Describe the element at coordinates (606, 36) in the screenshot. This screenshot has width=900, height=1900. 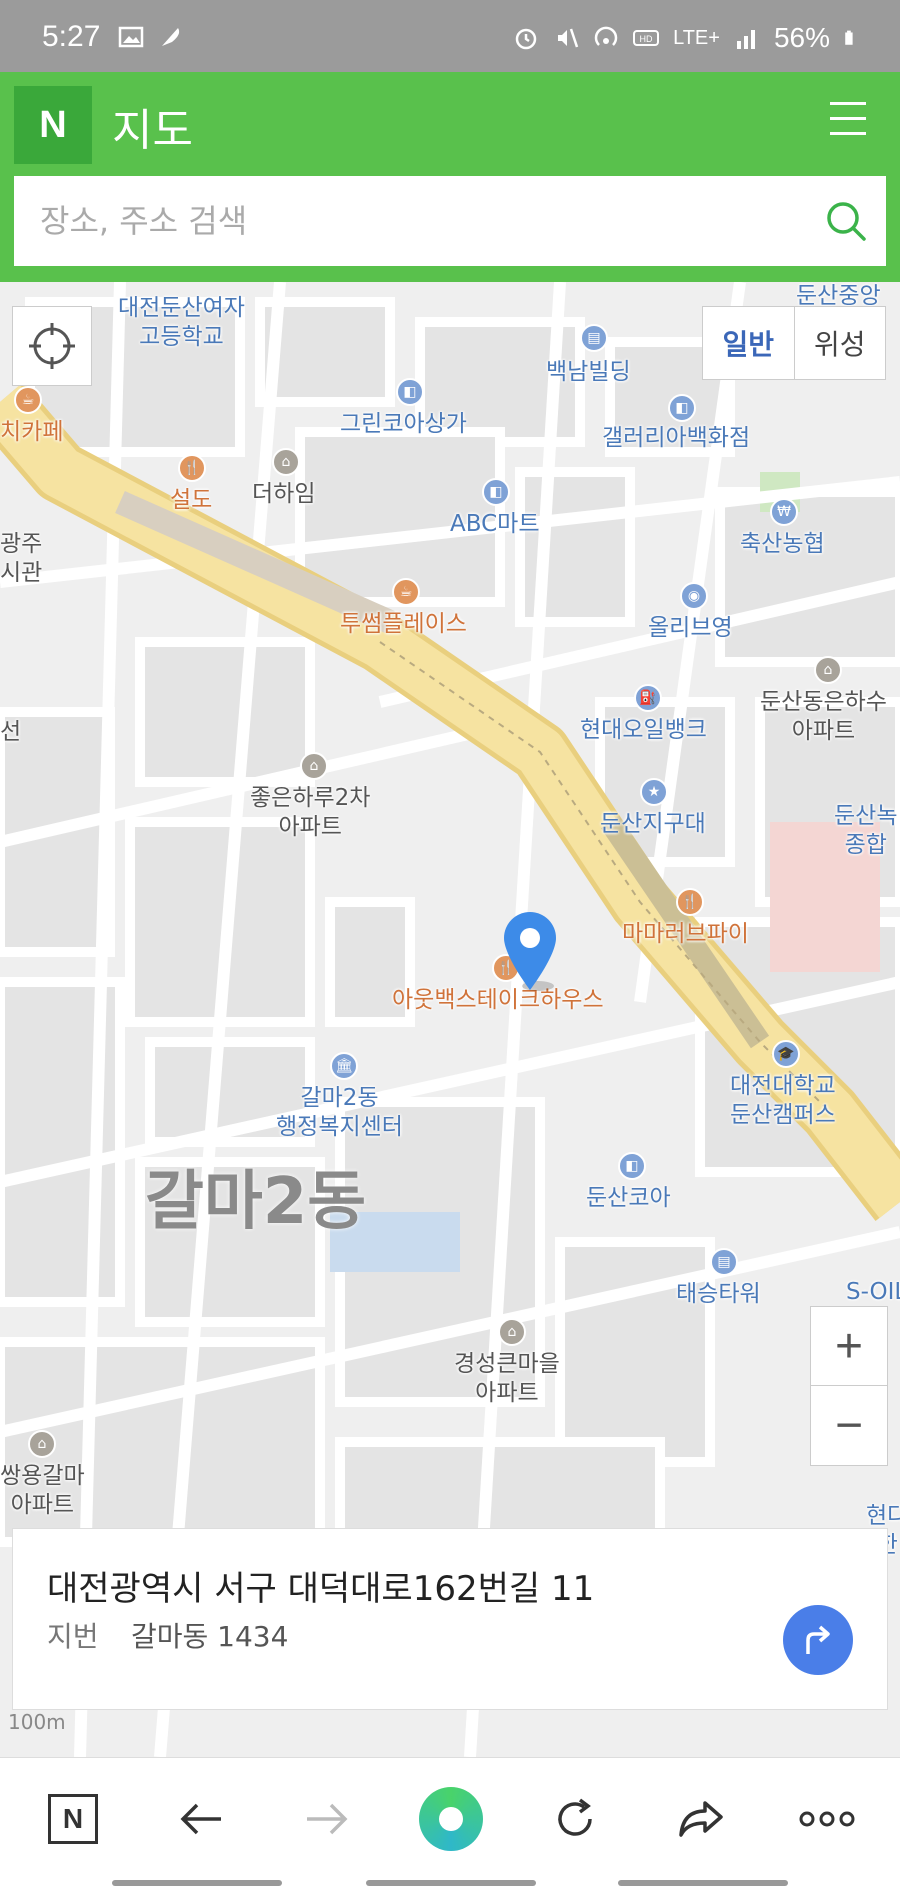
I see `hotspot-icon` at that location.